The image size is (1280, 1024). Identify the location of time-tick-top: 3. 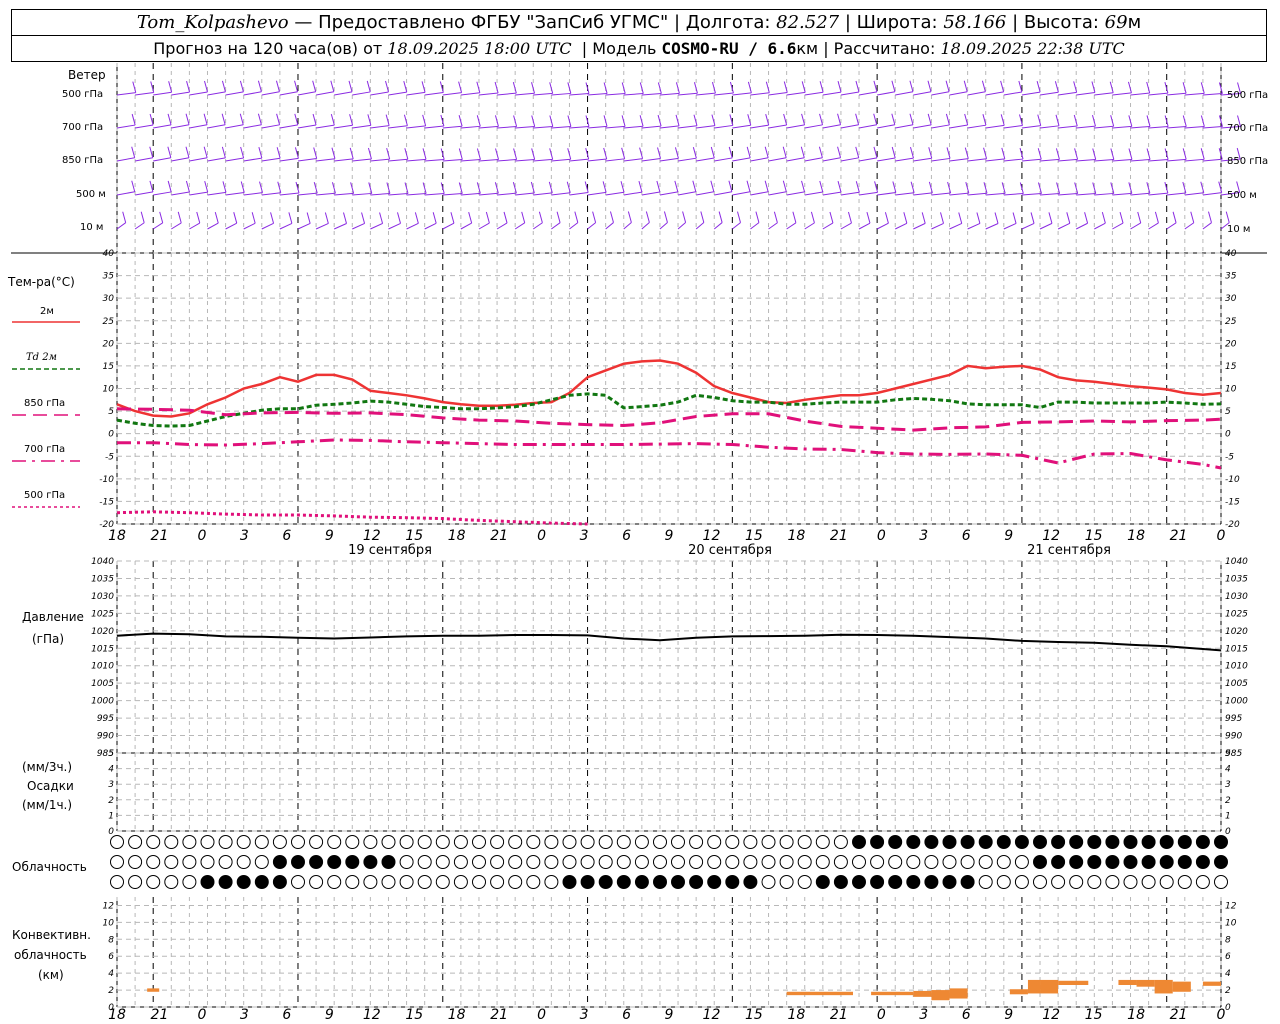
(584, 536).